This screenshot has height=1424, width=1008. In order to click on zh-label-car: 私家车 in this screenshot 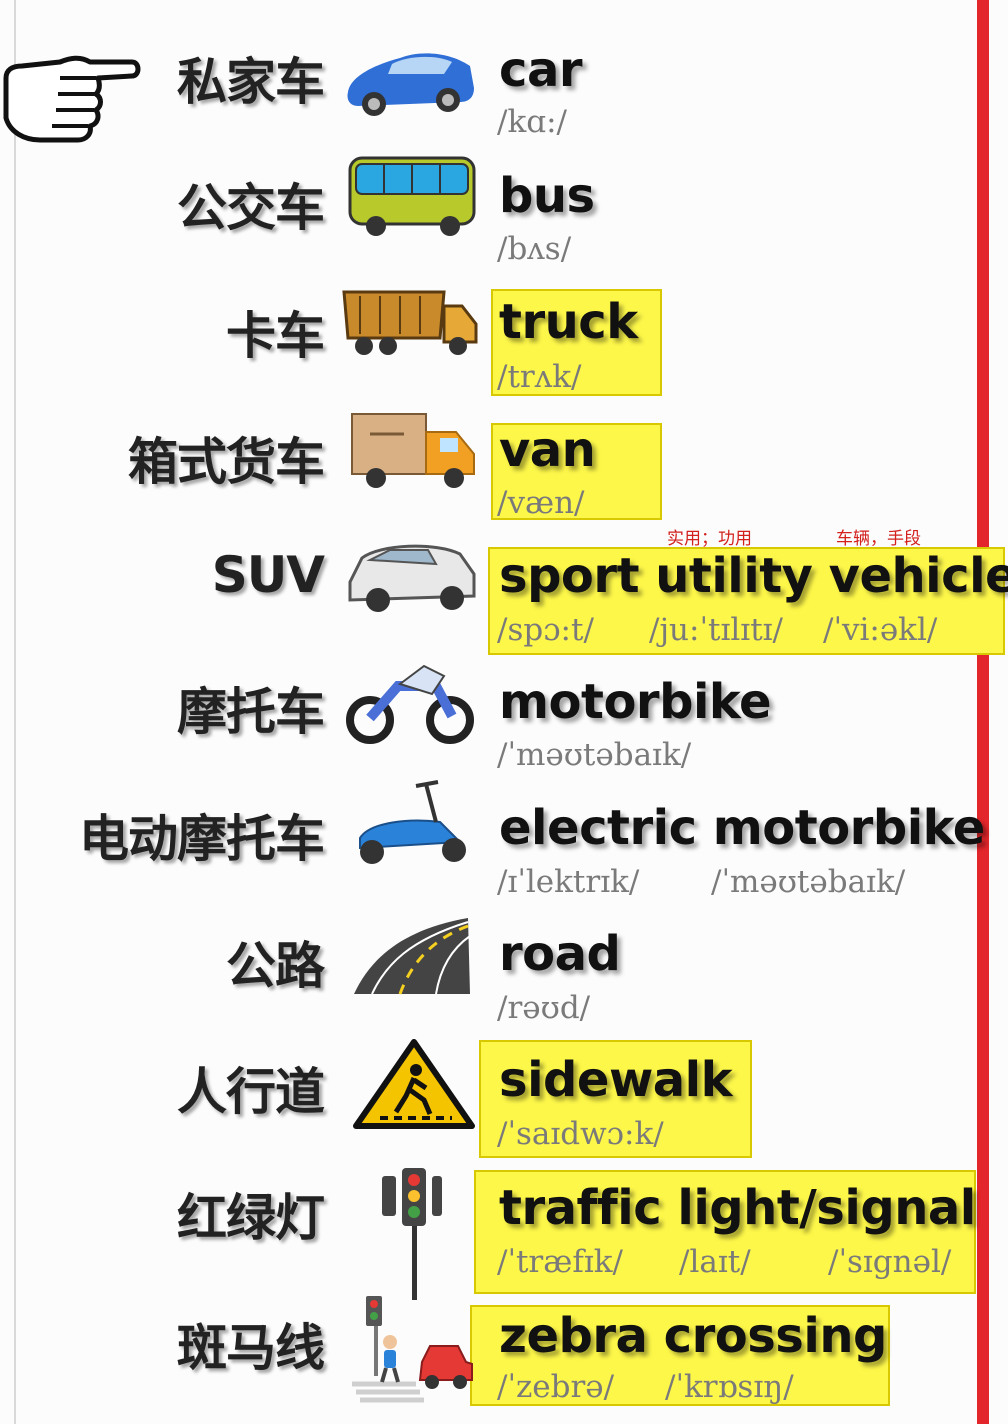, I will do `click(251, 82)`.